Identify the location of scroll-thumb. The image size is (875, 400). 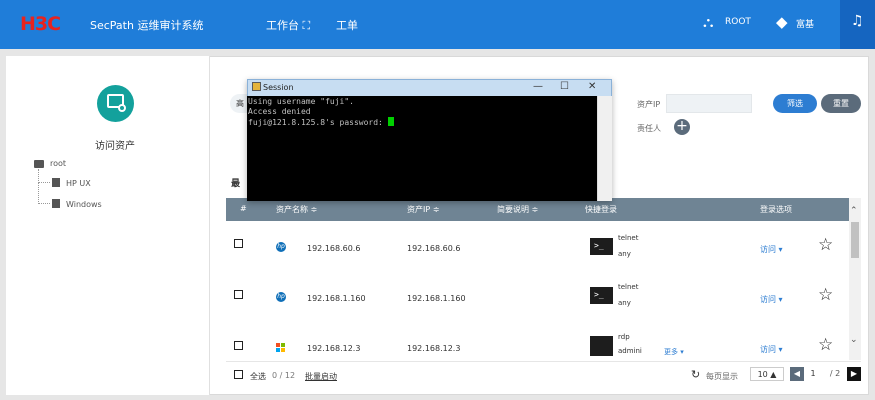
(855, 240).